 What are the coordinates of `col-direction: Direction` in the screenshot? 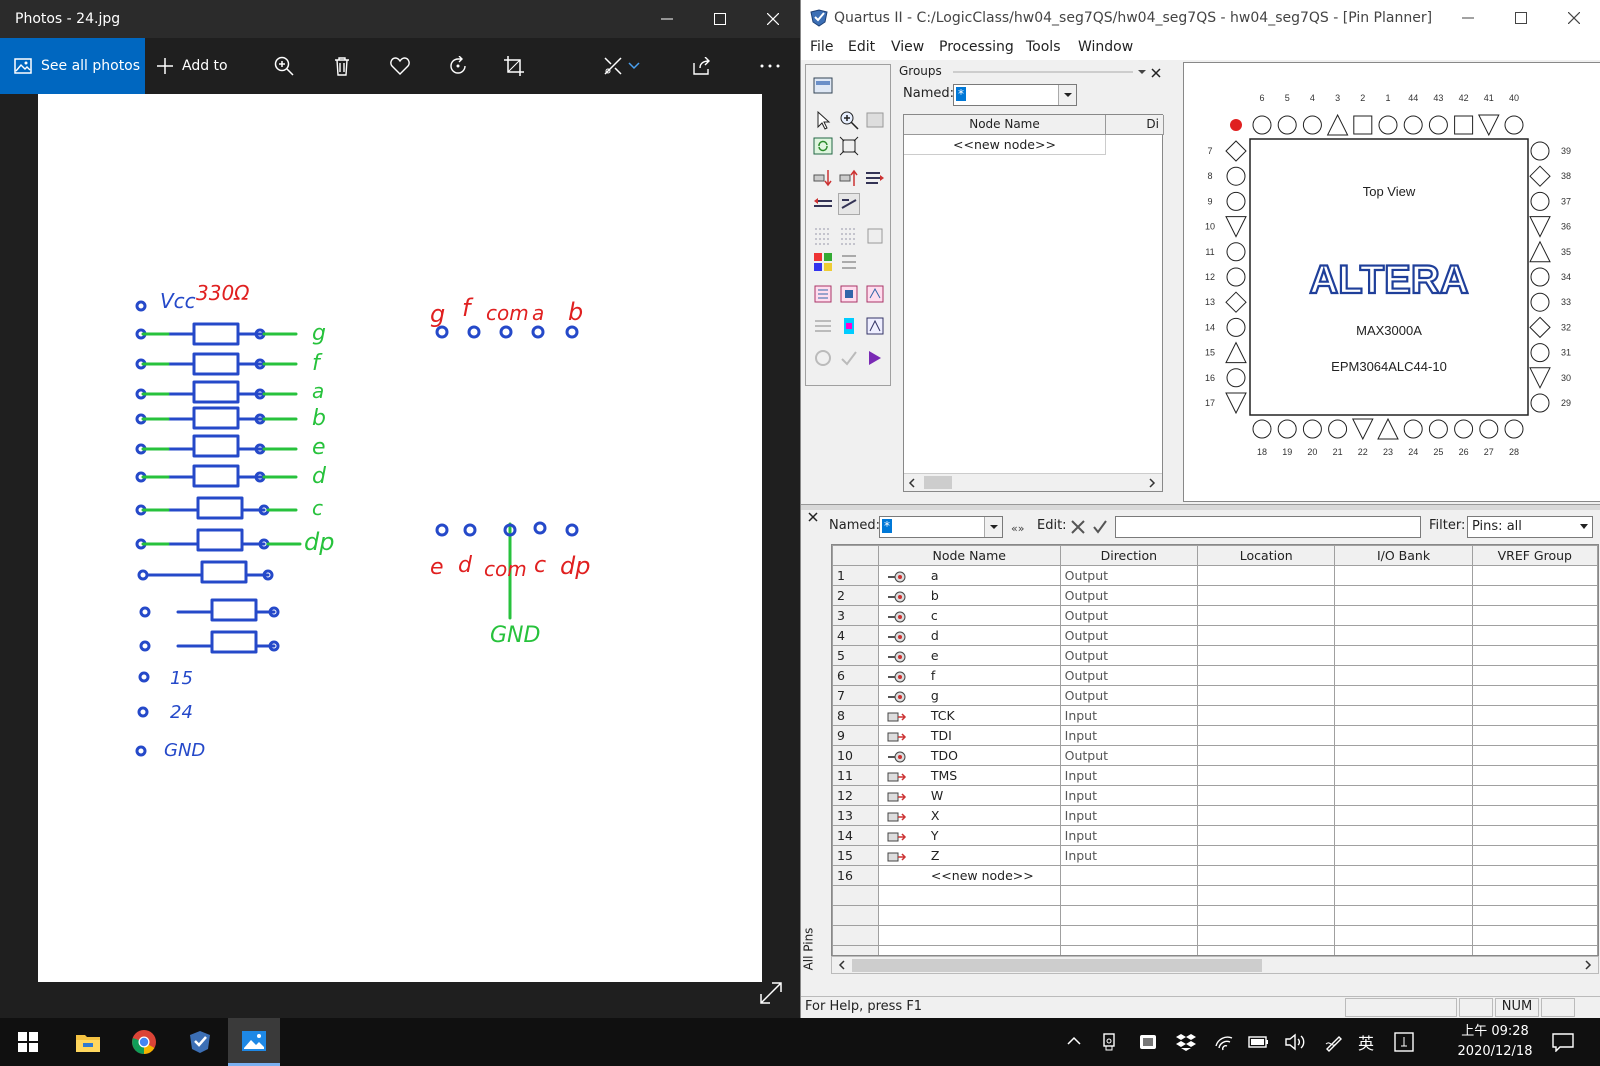 It's located at (1129, 555).